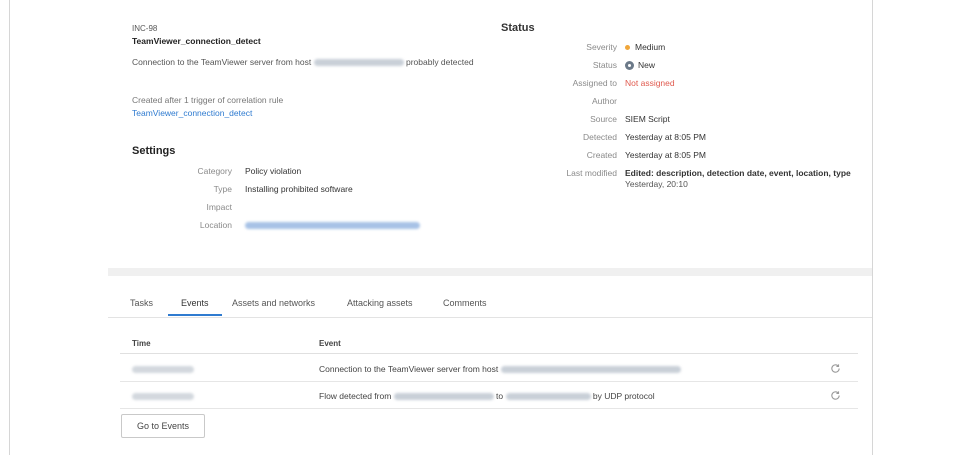 Image resolution: width=962 pixels, height=455 pixels. Describe the element at coordinates (273, 171) in the screenshot. I see `setting-category-value: Policy violation` at that location.